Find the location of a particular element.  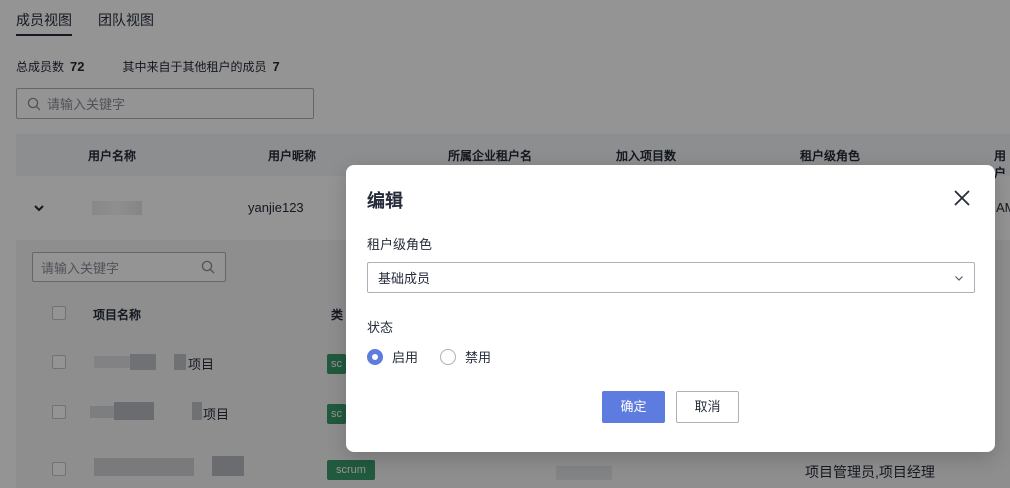

status-disabled-radio is located at coordinates (448, 356).